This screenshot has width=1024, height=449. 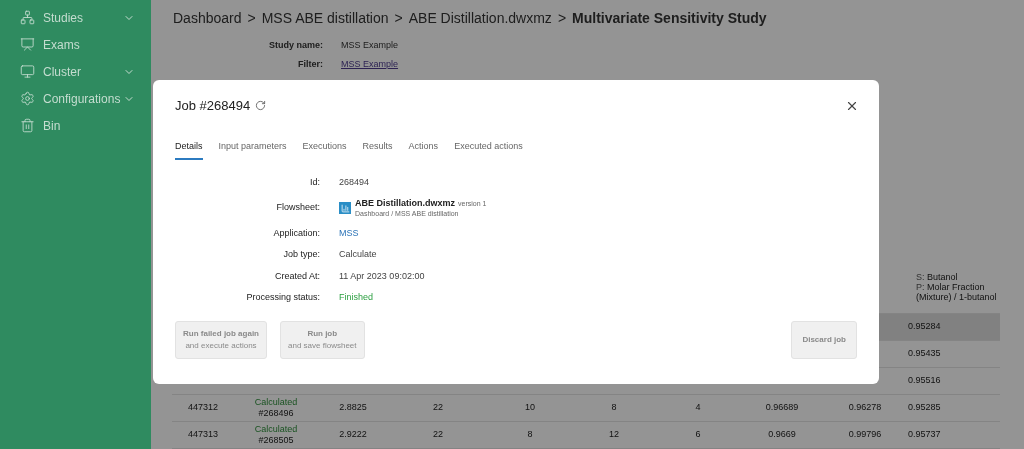 I want to click on breadcrumb-link: ABE Distillation.dwxmz, so click(x=480, y=18).